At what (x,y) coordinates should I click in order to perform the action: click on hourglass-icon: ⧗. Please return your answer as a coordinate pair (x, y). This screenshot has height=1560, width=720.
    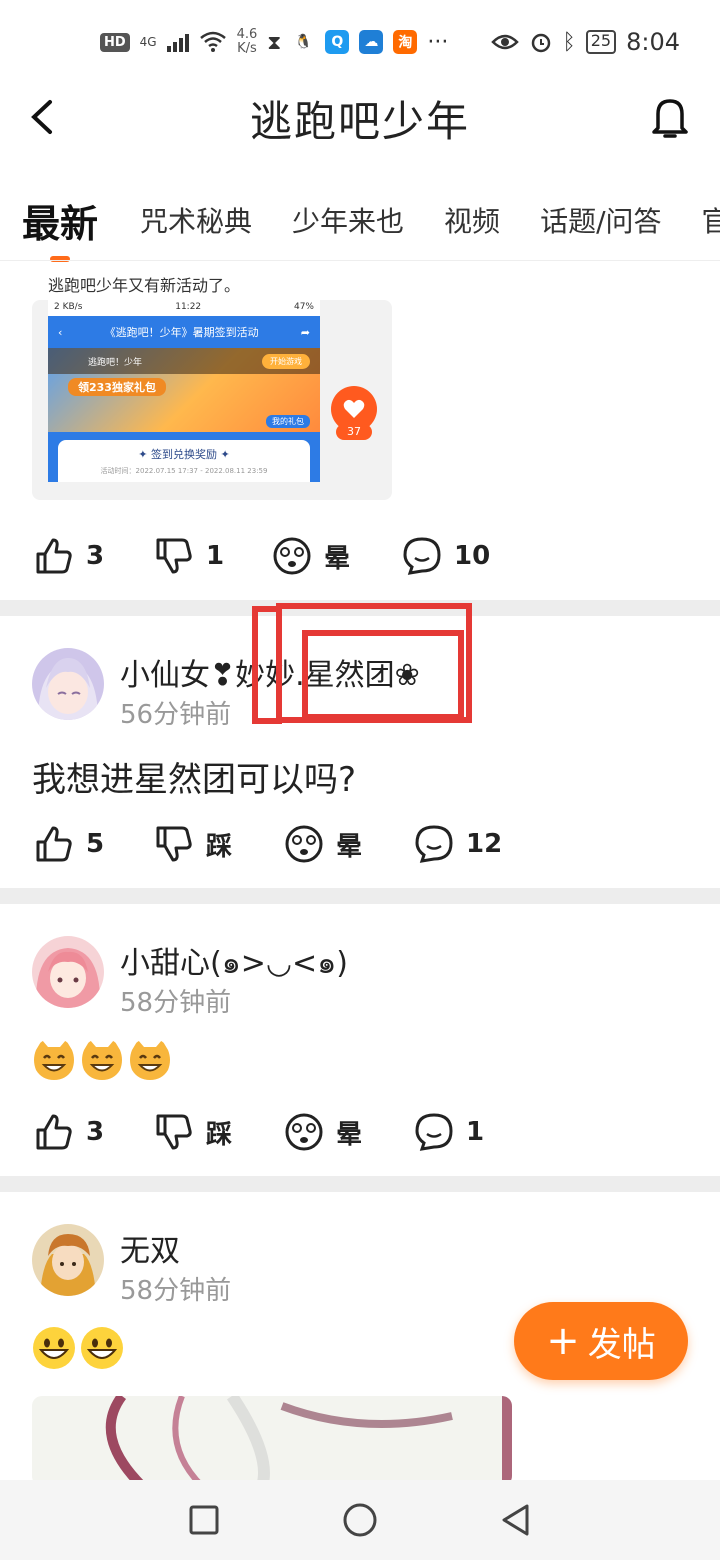
    Looking at the image, I should click on (274, 42).